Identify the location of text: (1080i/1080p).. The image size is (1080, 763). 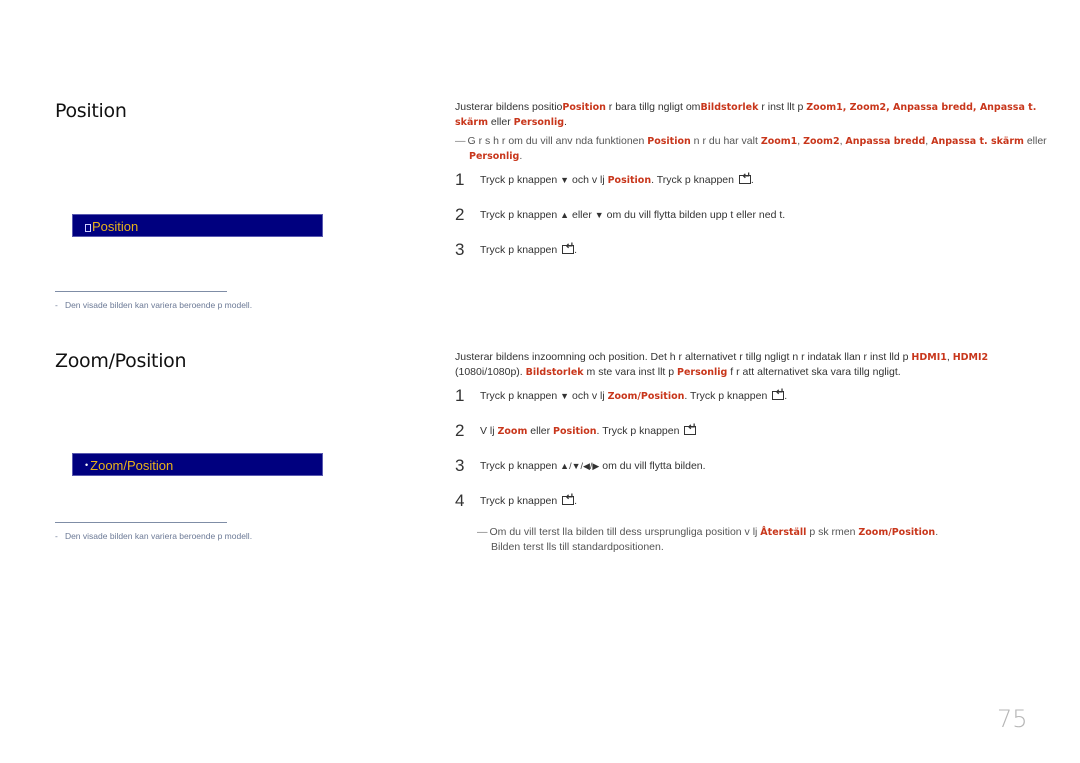
(490, 372).